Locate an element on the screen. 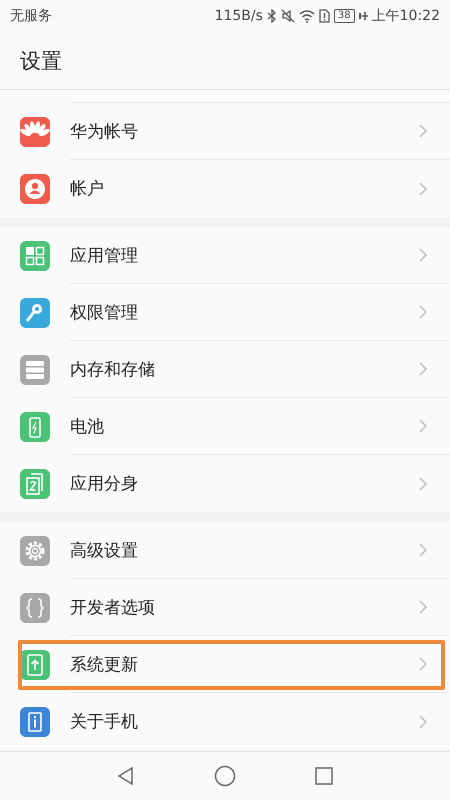  item-label: 系统更新 is located at coordinates (104, 665).